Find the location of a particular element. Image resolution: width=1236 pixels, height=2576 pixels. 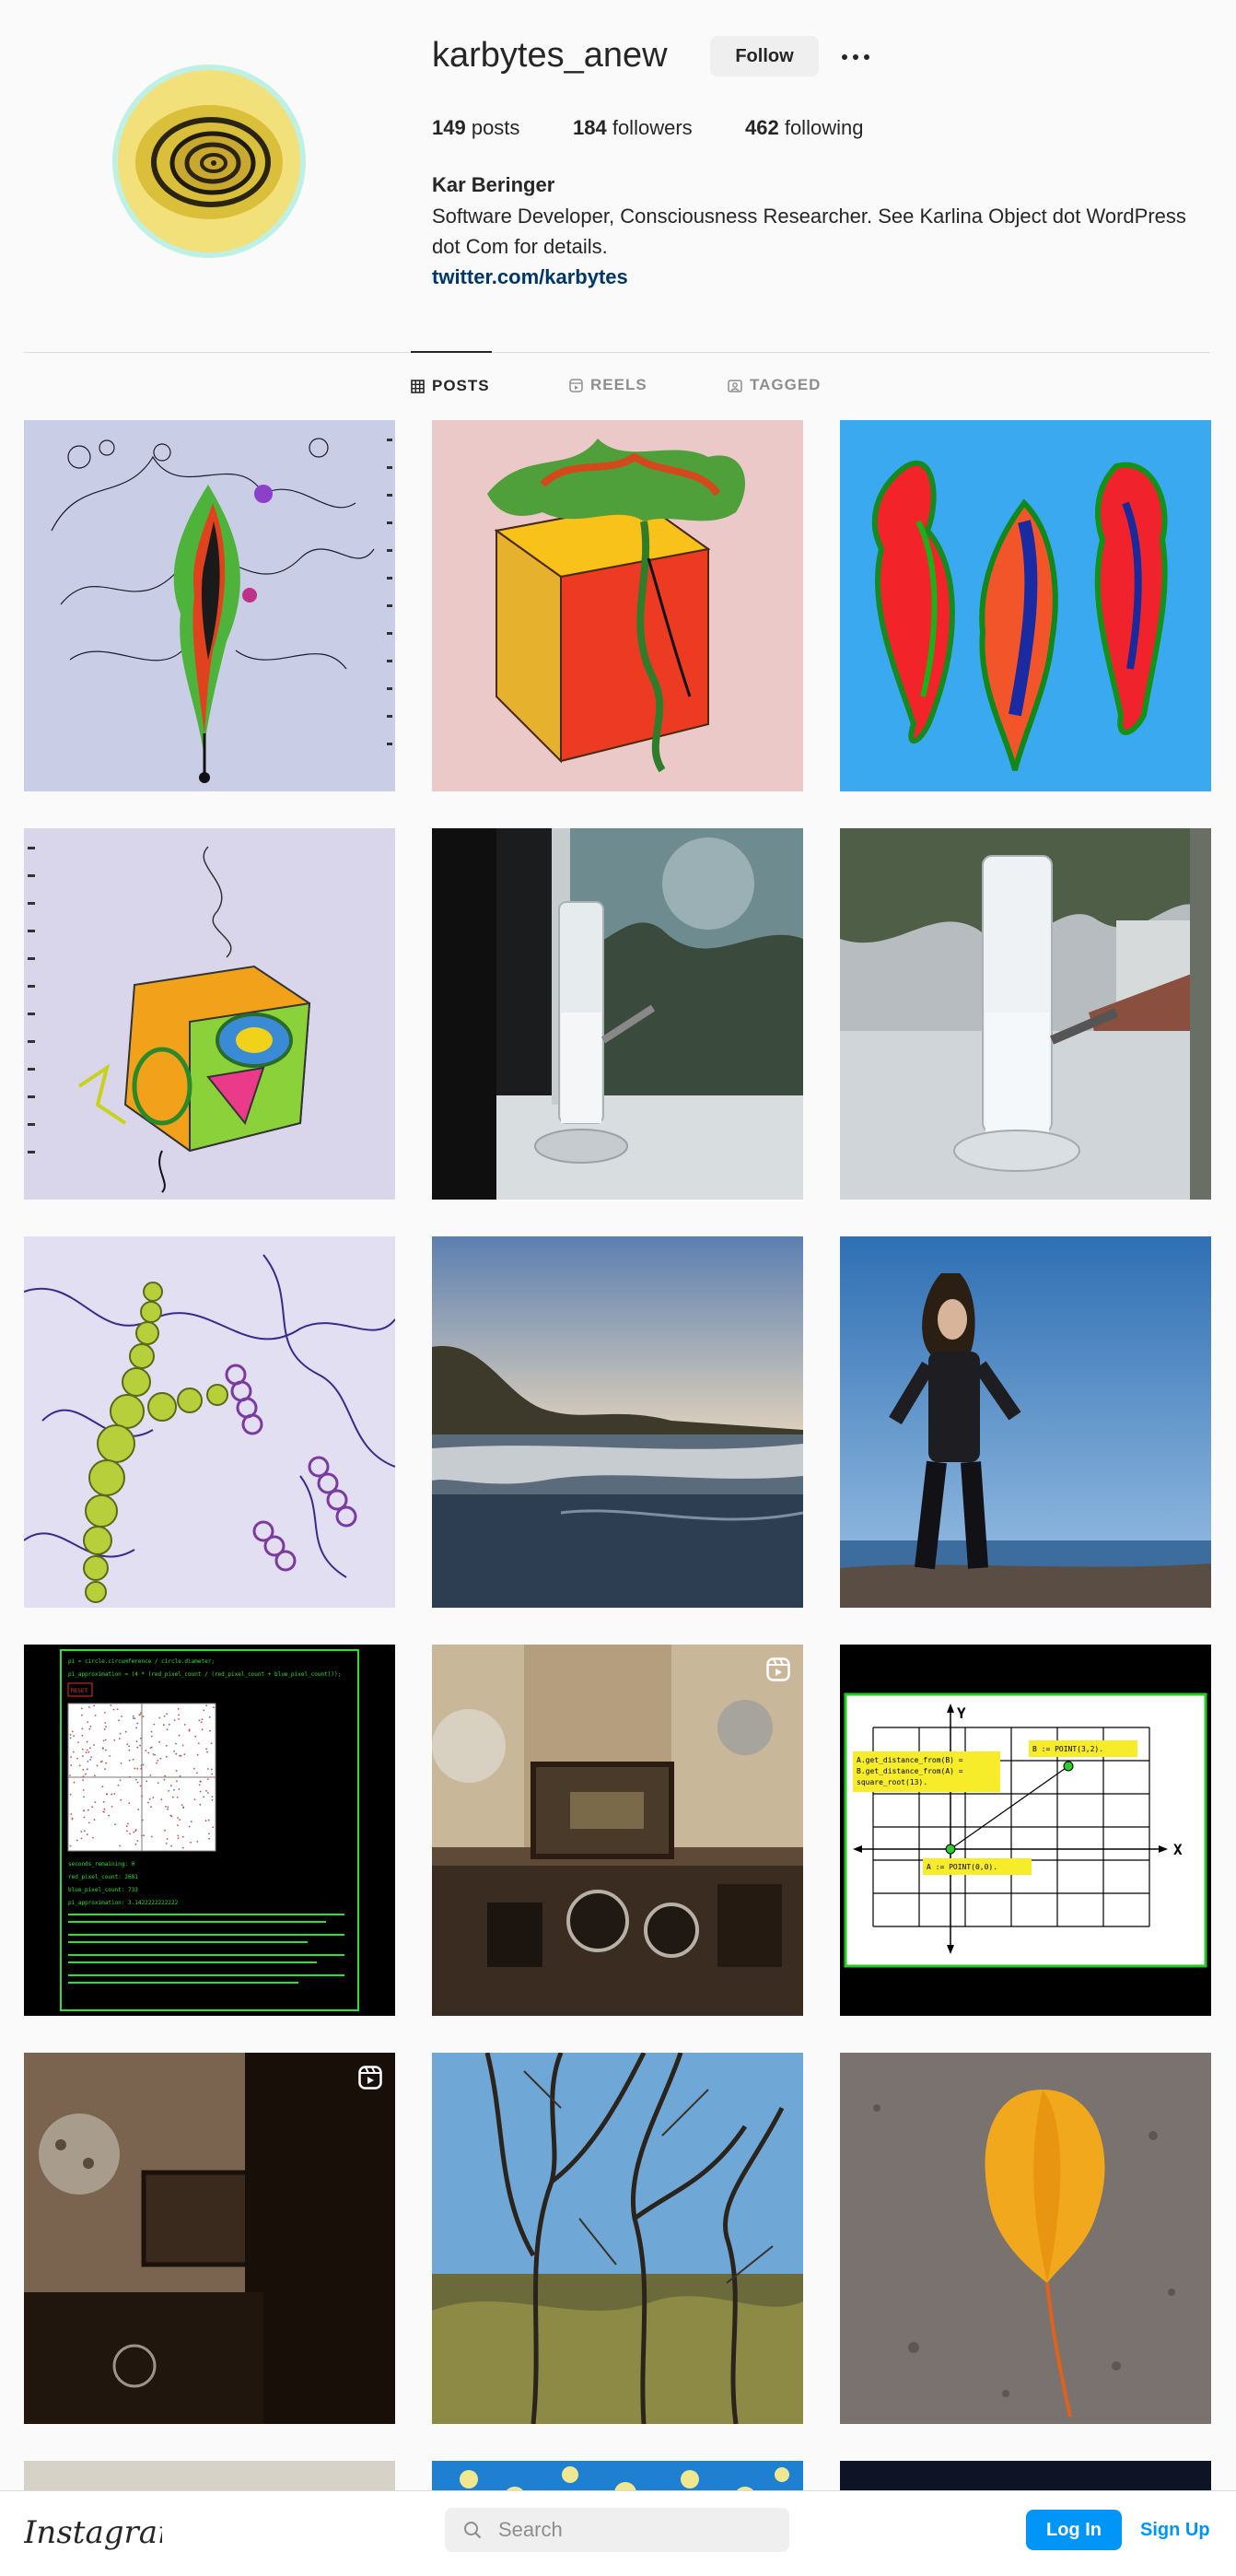

profile-full-name: Kar Beringer is located at coordinates (493, 184).